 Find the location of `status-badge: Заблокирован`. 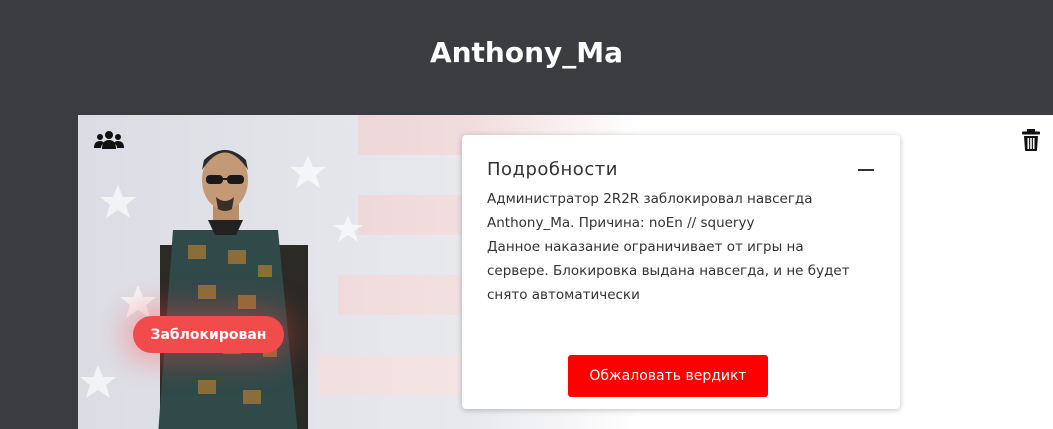

status-badge: Заблокирован is located at coordinates (208, 334).